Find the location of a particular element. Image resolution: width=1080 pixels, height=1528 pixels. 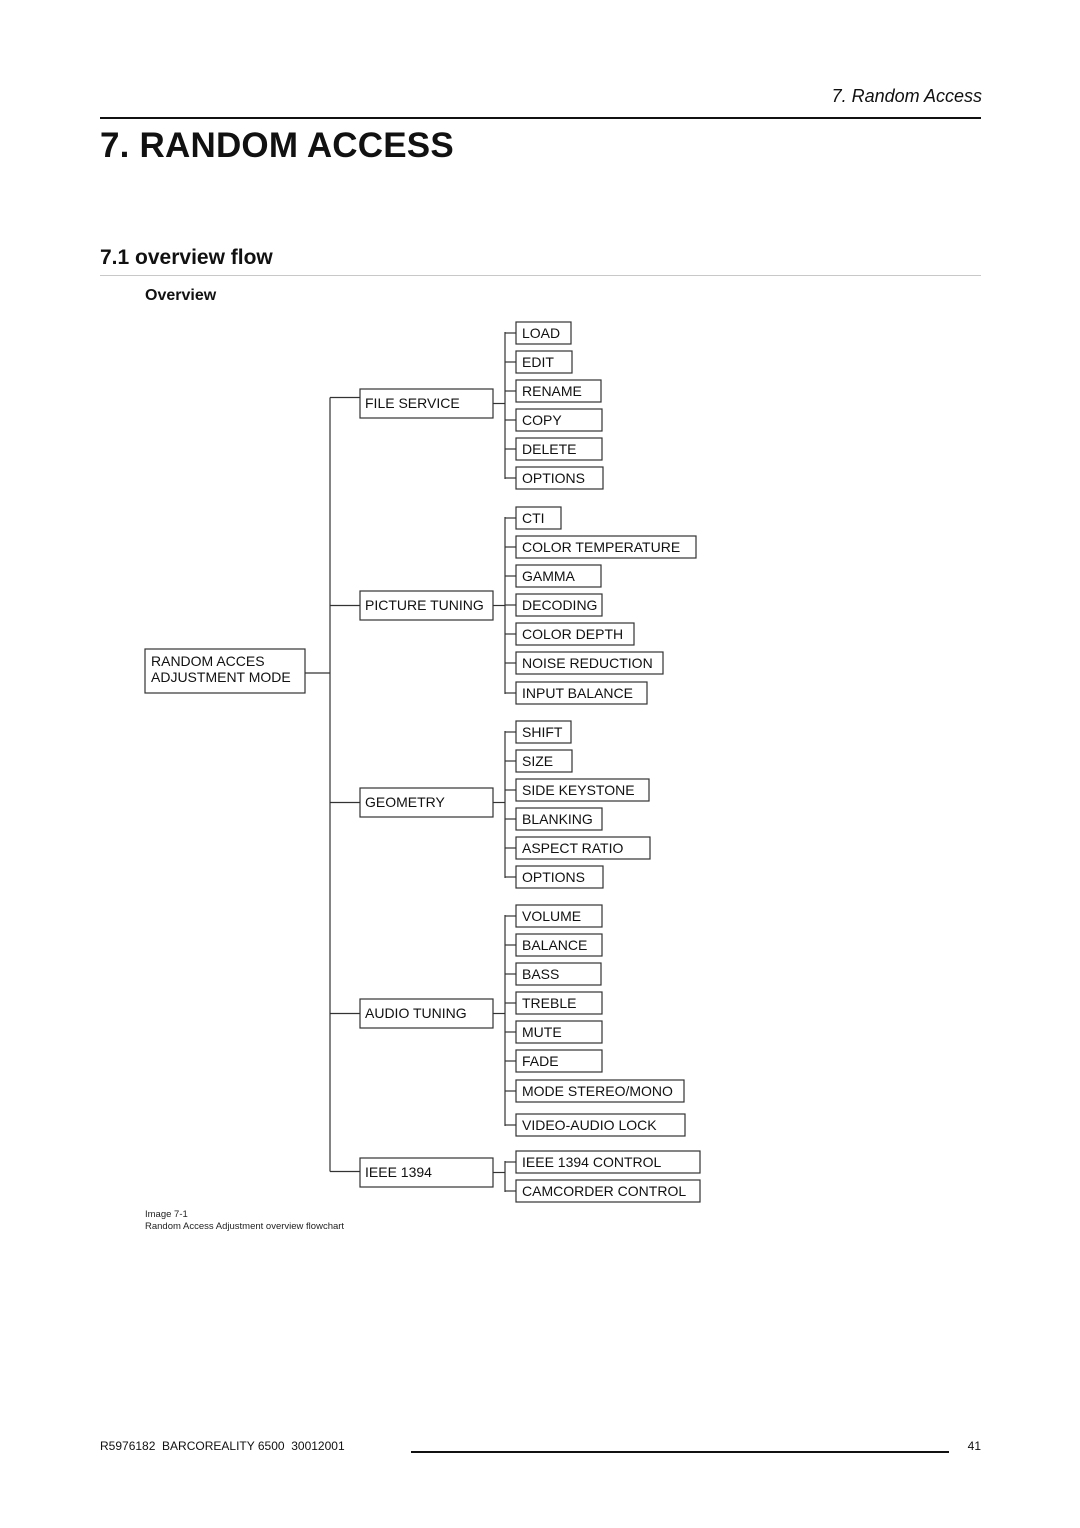

group-label-ieee-1394: IEEE 1394 is located at coordinates (398, 1172).